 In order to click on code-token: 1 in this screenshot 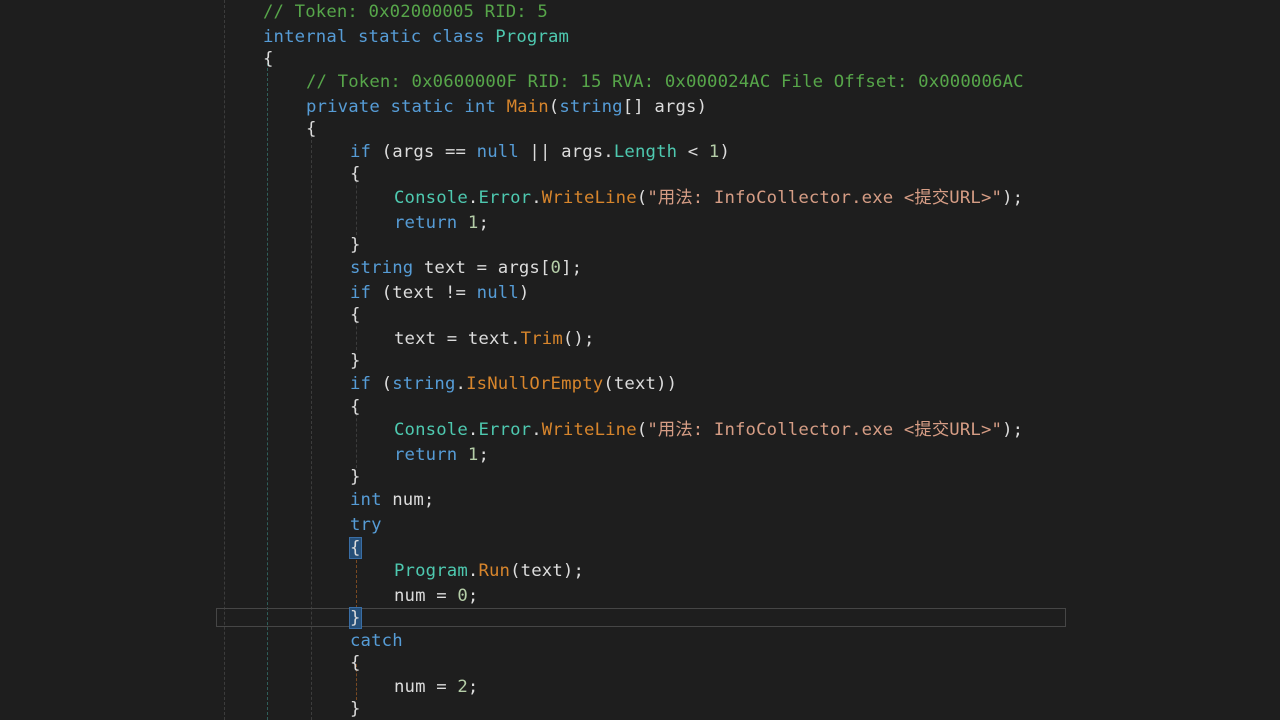, I will do `click(473, 455)`.